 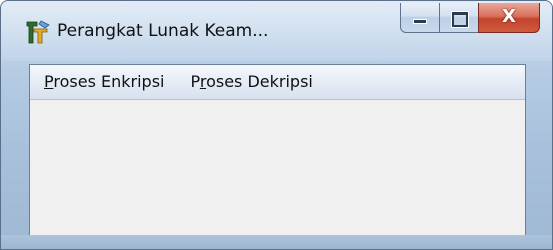 I want to click on caption-buttons: X, so click(x=470, y=19).